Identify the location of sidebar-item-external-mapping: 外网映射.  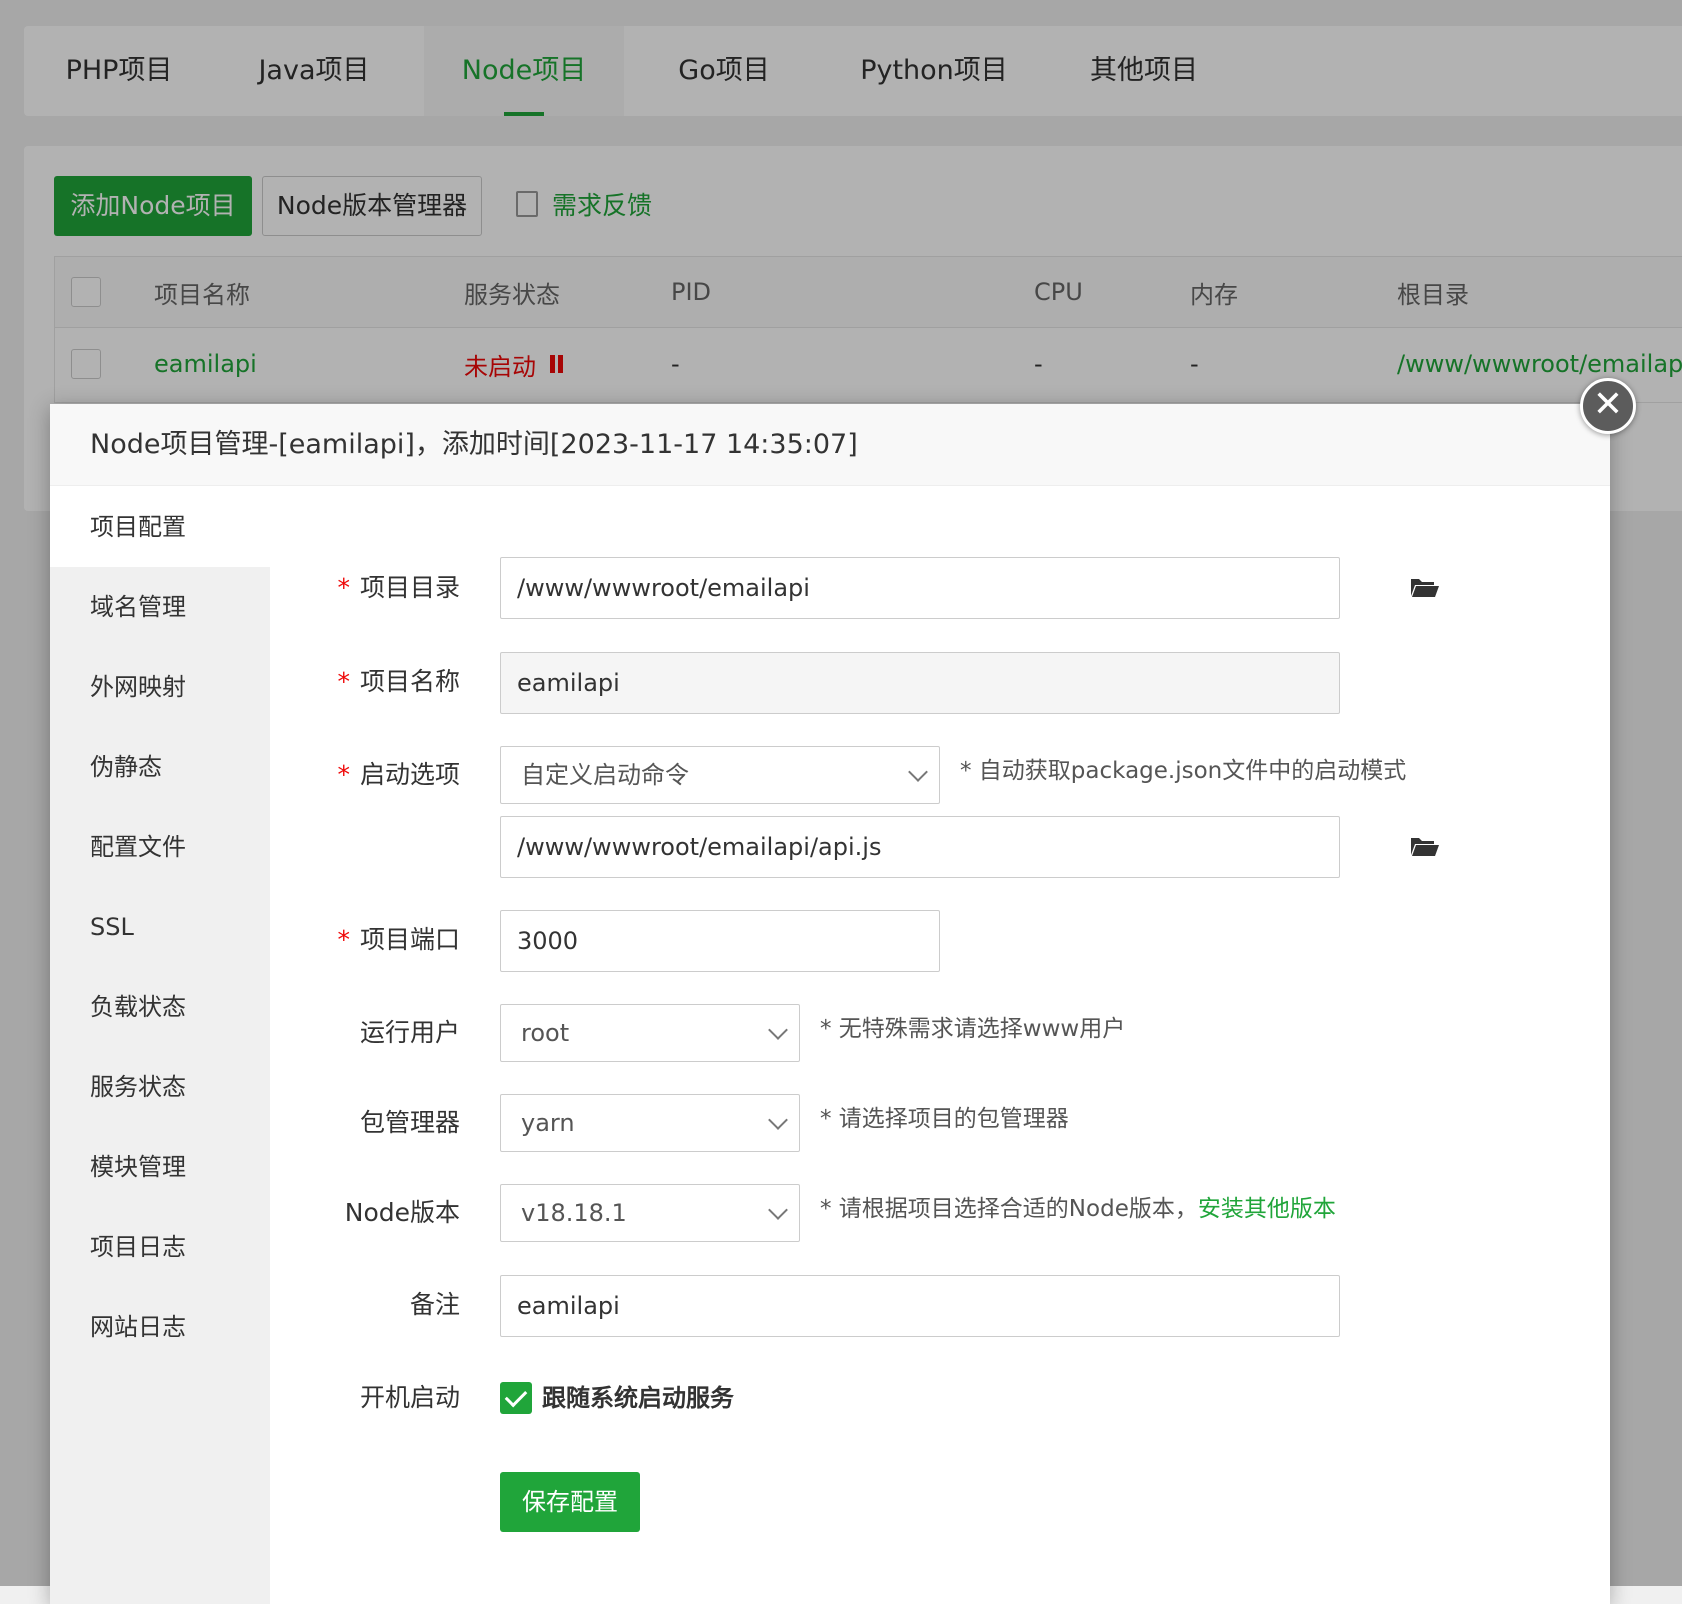
(160, 687).